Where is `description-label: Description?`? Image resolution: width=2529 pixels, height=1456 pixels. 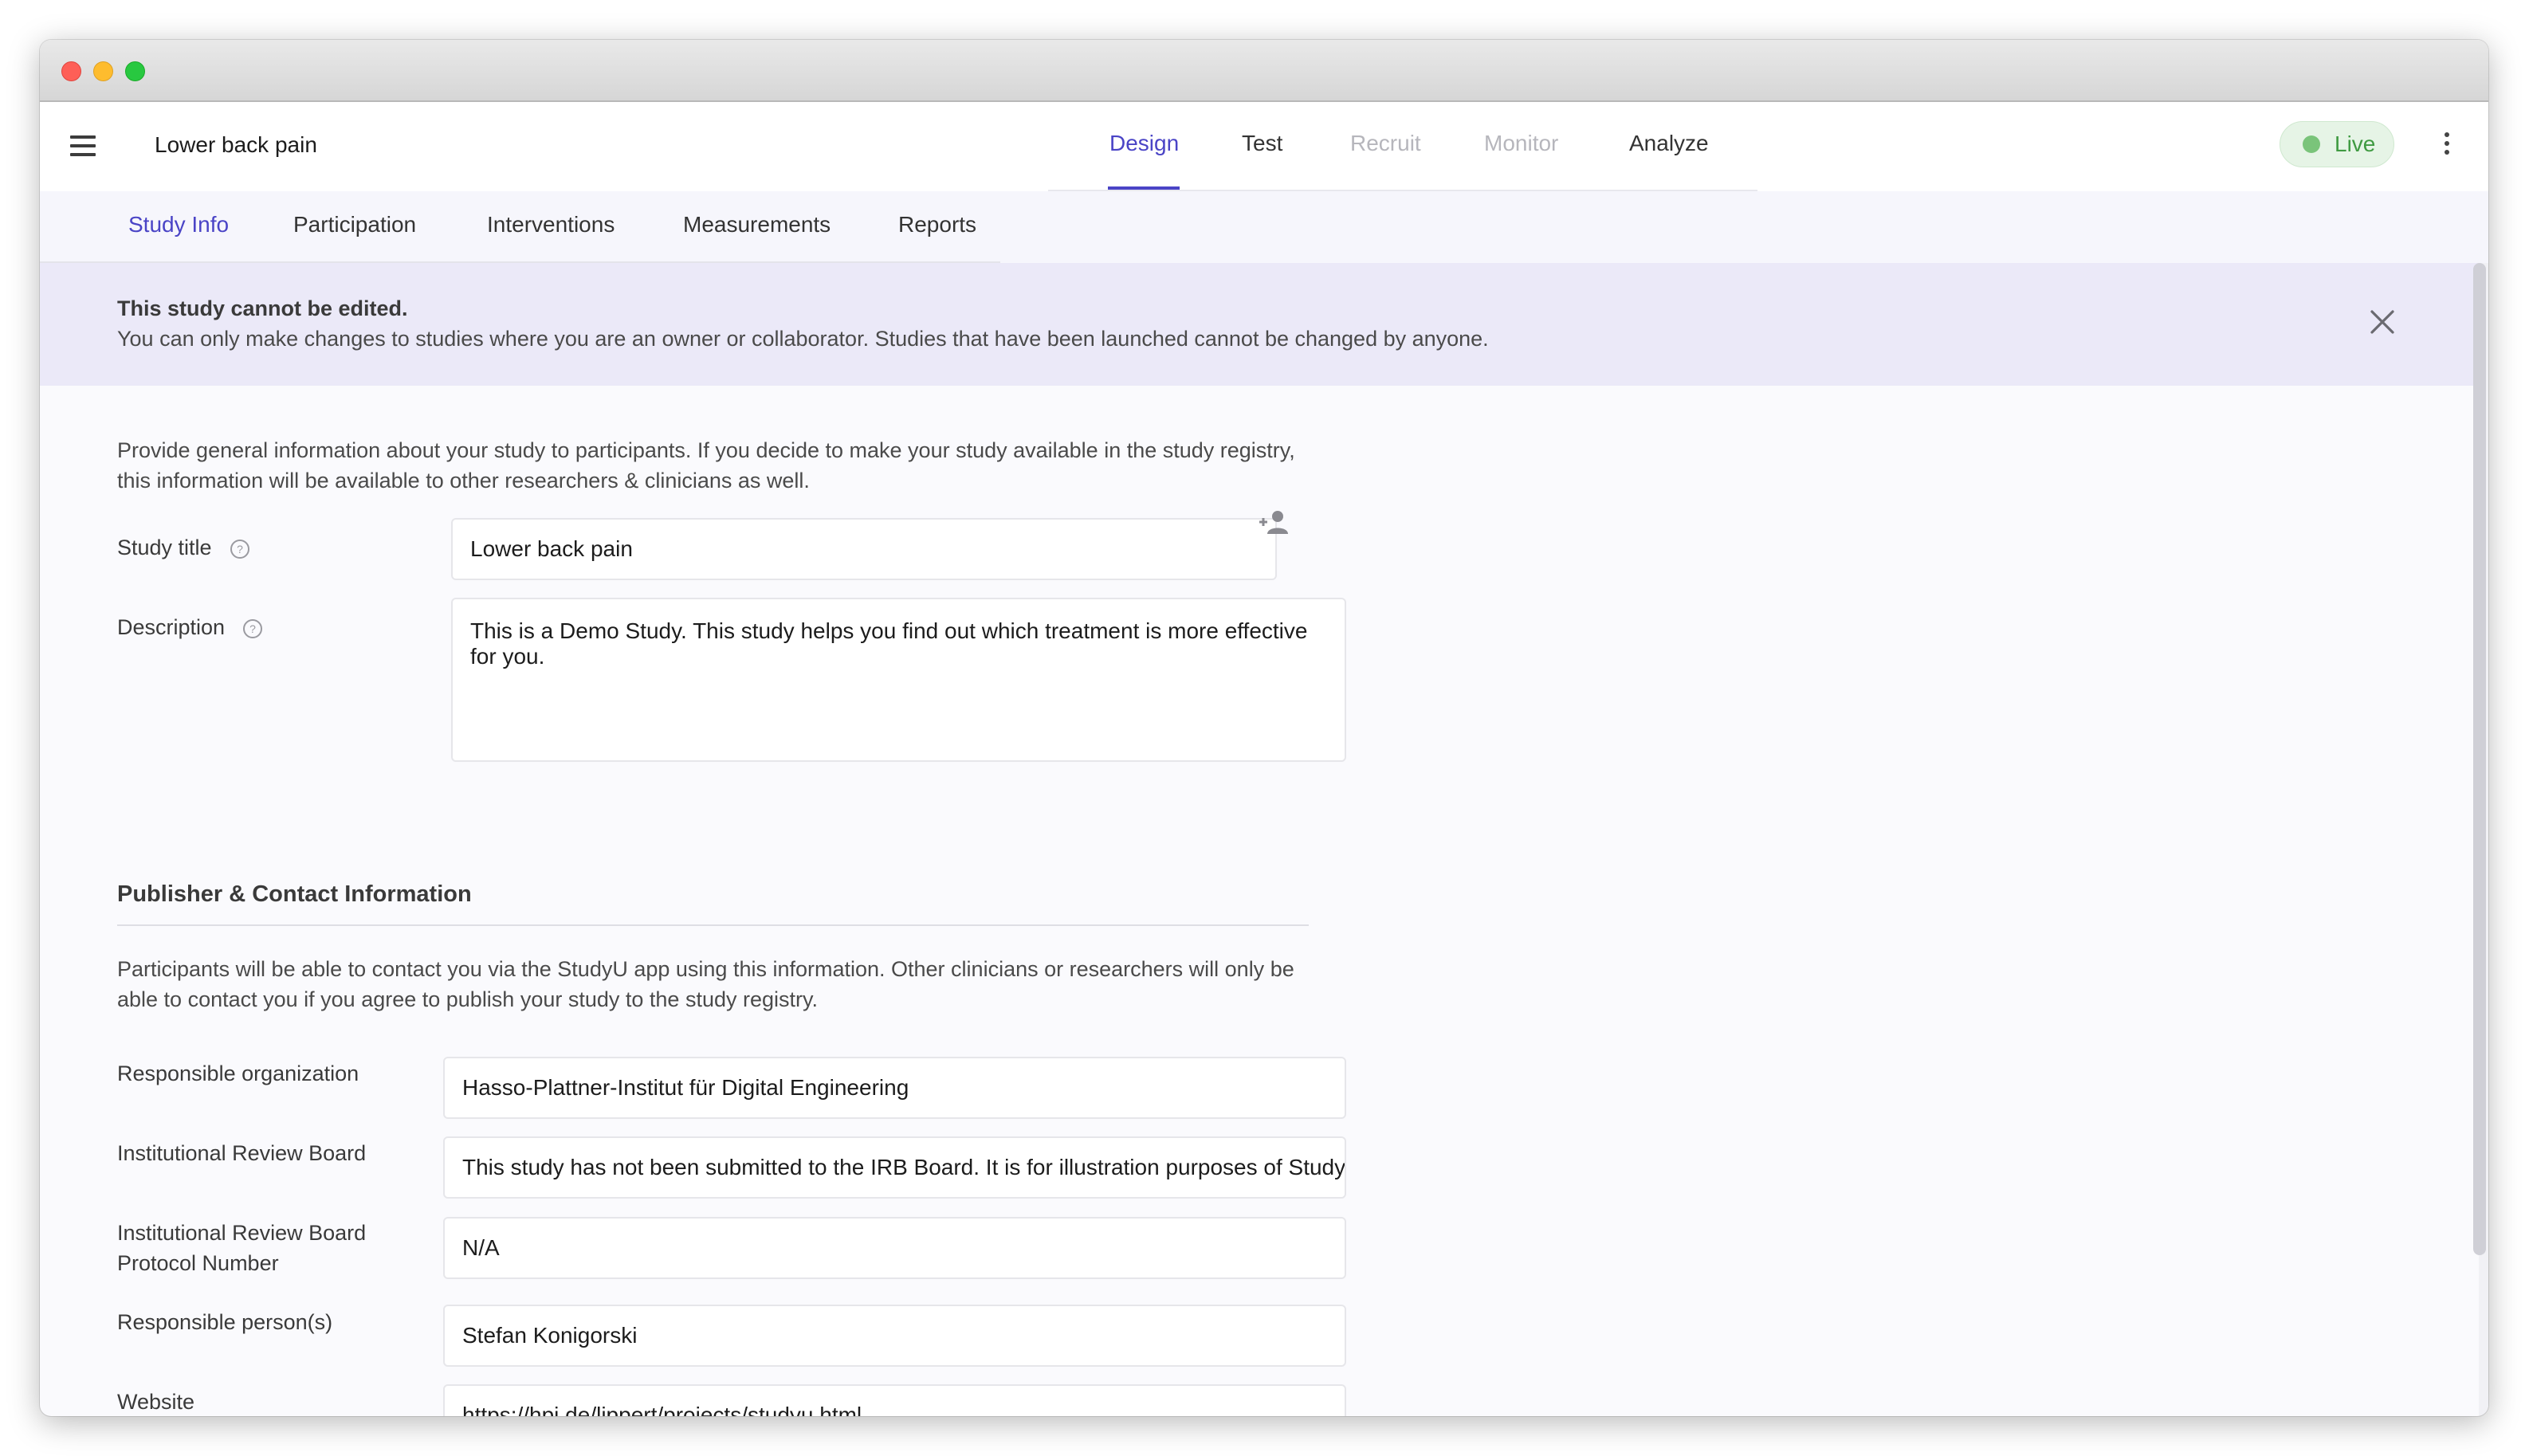
description-label: Description? is located at coordinates (190, 627).